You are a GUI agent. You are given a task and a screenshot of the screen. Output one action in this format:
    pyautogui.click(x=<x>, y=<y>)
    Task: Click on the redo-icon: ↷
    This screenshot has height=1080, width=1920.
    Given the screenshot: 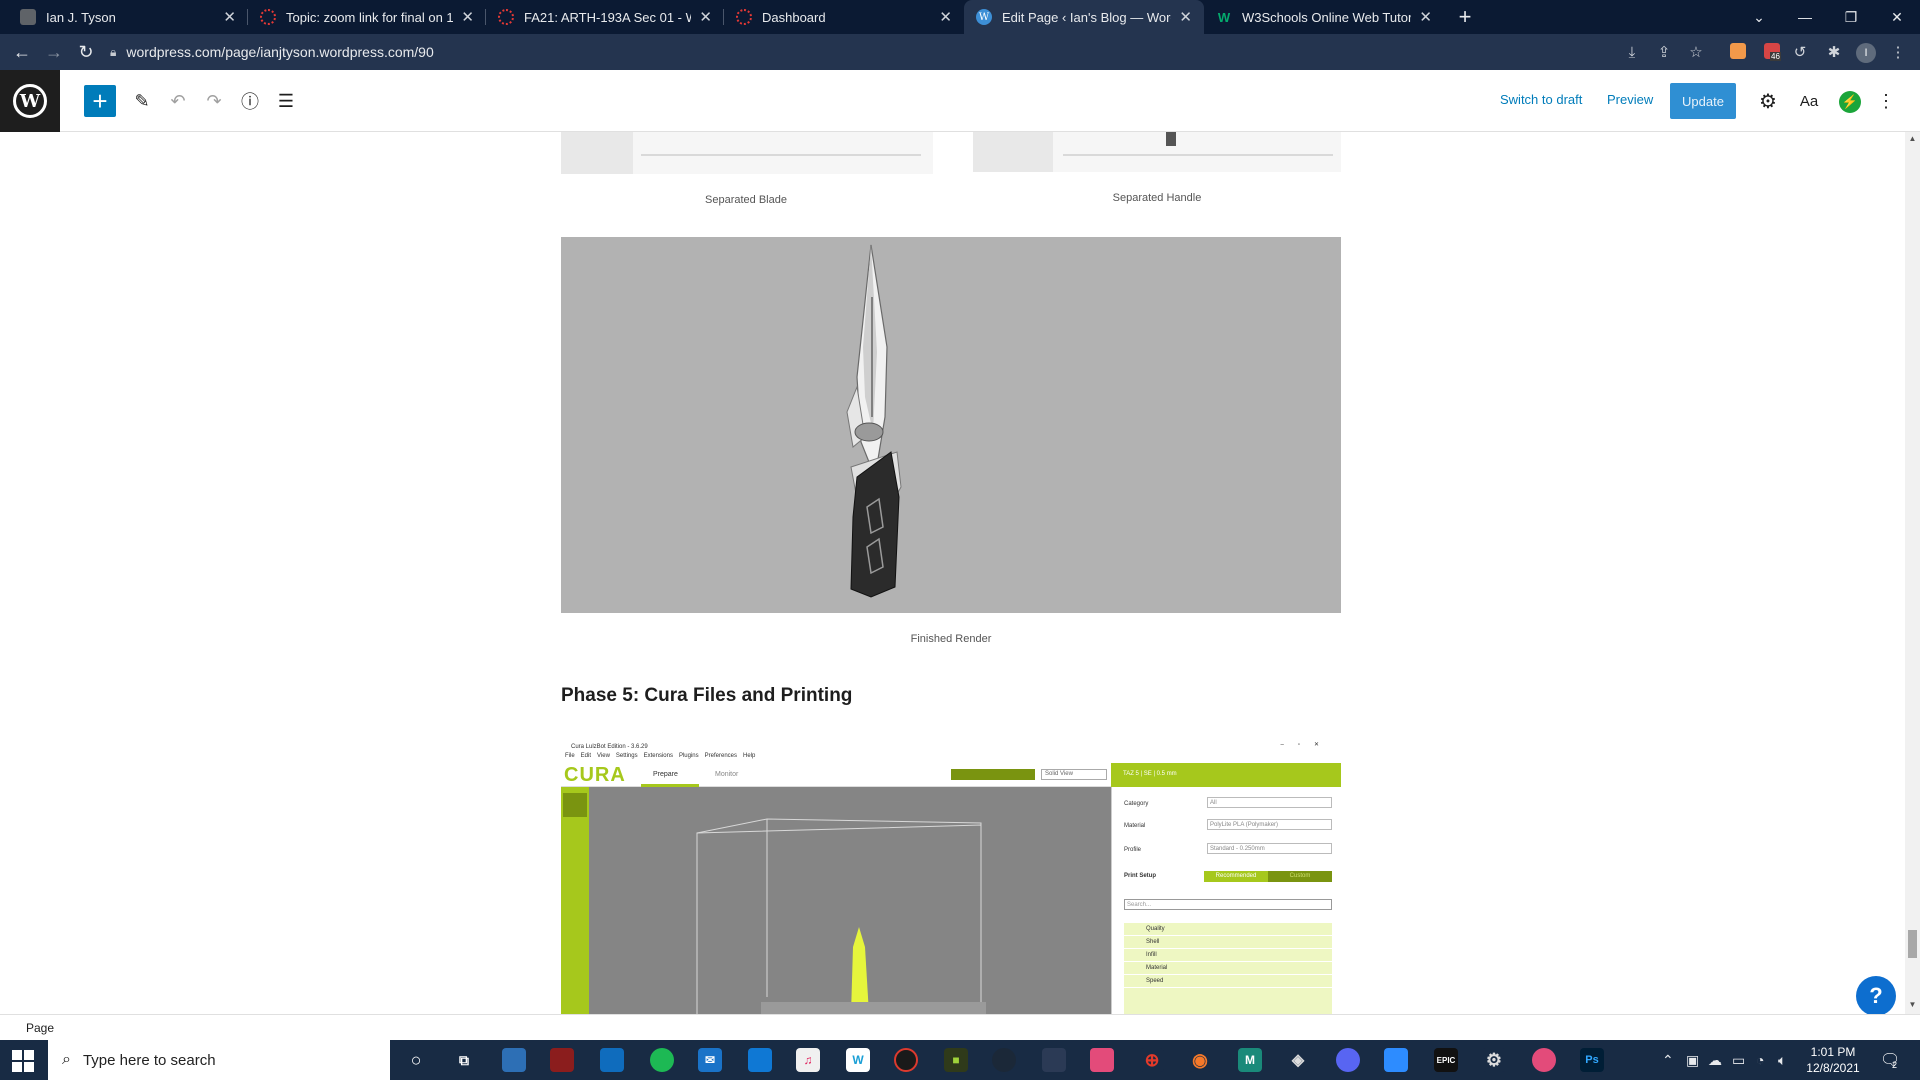 What is the action you would take?
    pyautogui.click(x=214, y=101)
    